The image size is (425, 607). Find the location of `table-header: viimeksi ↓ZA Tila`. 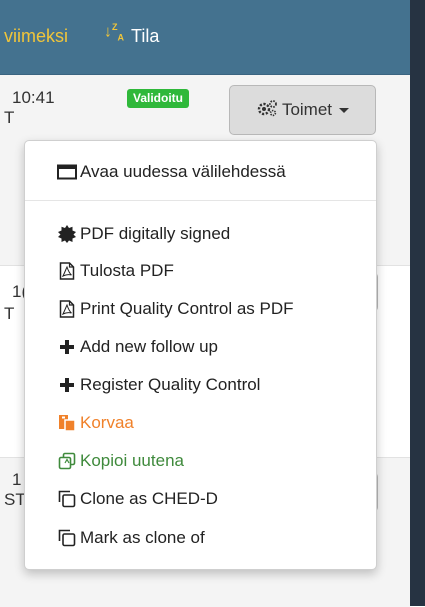

table-header: viimeksi ↓ZA Tila is located at coordinates (205, 37).